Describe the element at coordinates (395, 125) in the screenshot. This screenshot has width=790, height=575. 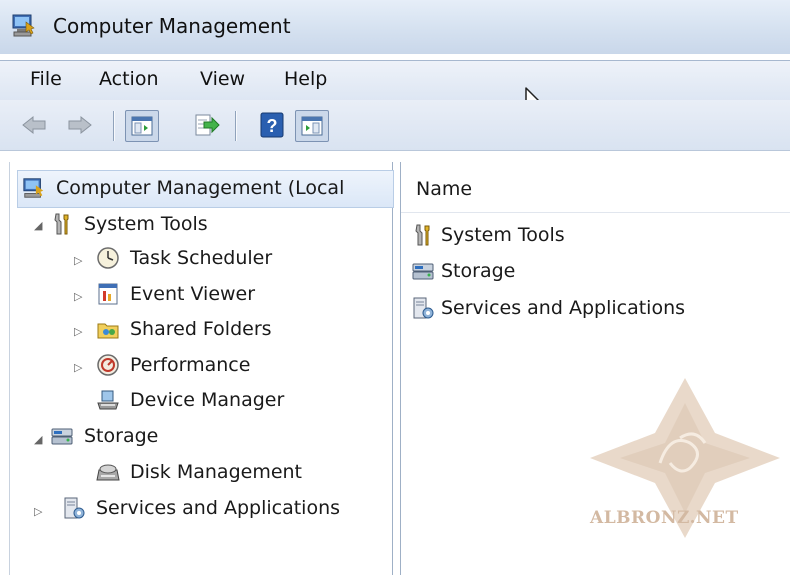
I see `toolbar: ?` at that location.